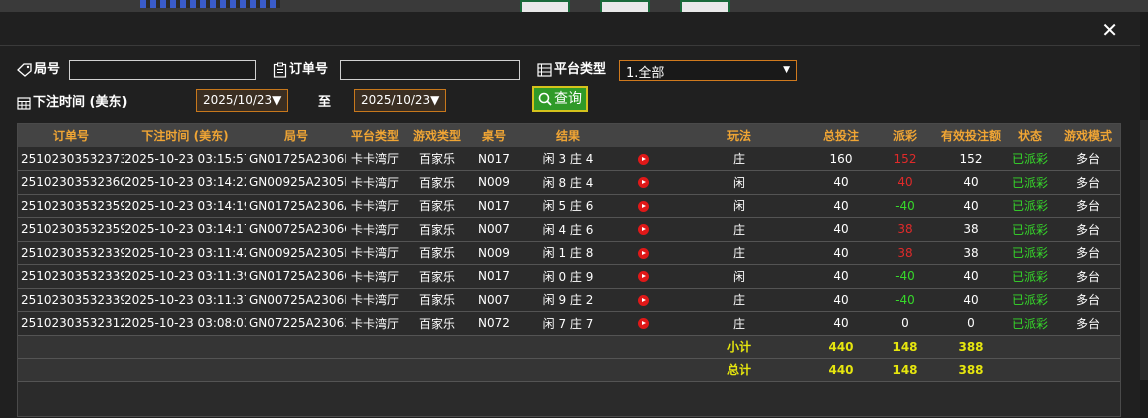 The height and width of the screenshot is (418, 1148). What do you see at coordinates (70, 136) in the screenshot?
I see `column-header: 订单号` at bounding box center [70, 136].